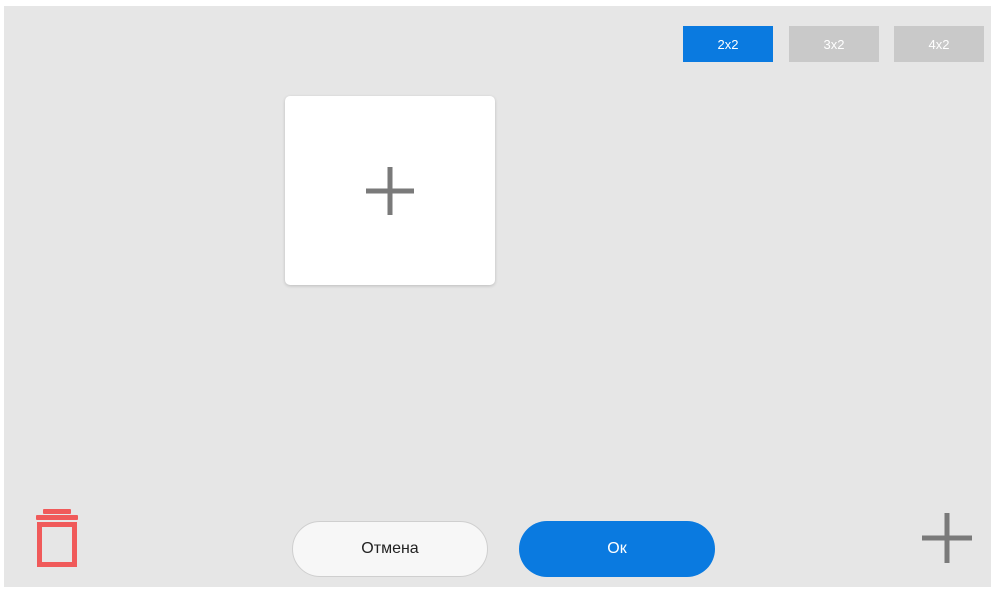 The height and width of the screenshot is (590, 995). What do you see at coordinates (57, 538) in the screenshot?
I see `trash-icon` at bounding box center [57, 538].